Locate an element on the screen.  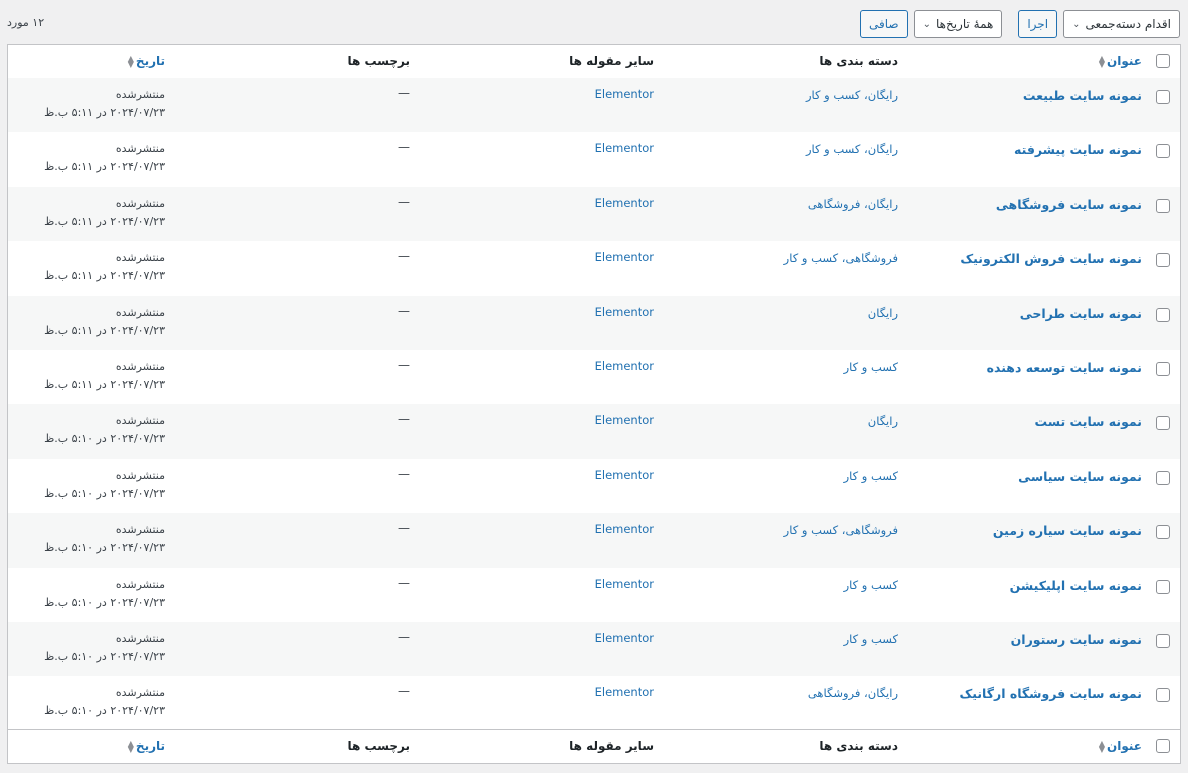
column-other-footer: سایر مقوله ها is located at coordinates (611, 746).